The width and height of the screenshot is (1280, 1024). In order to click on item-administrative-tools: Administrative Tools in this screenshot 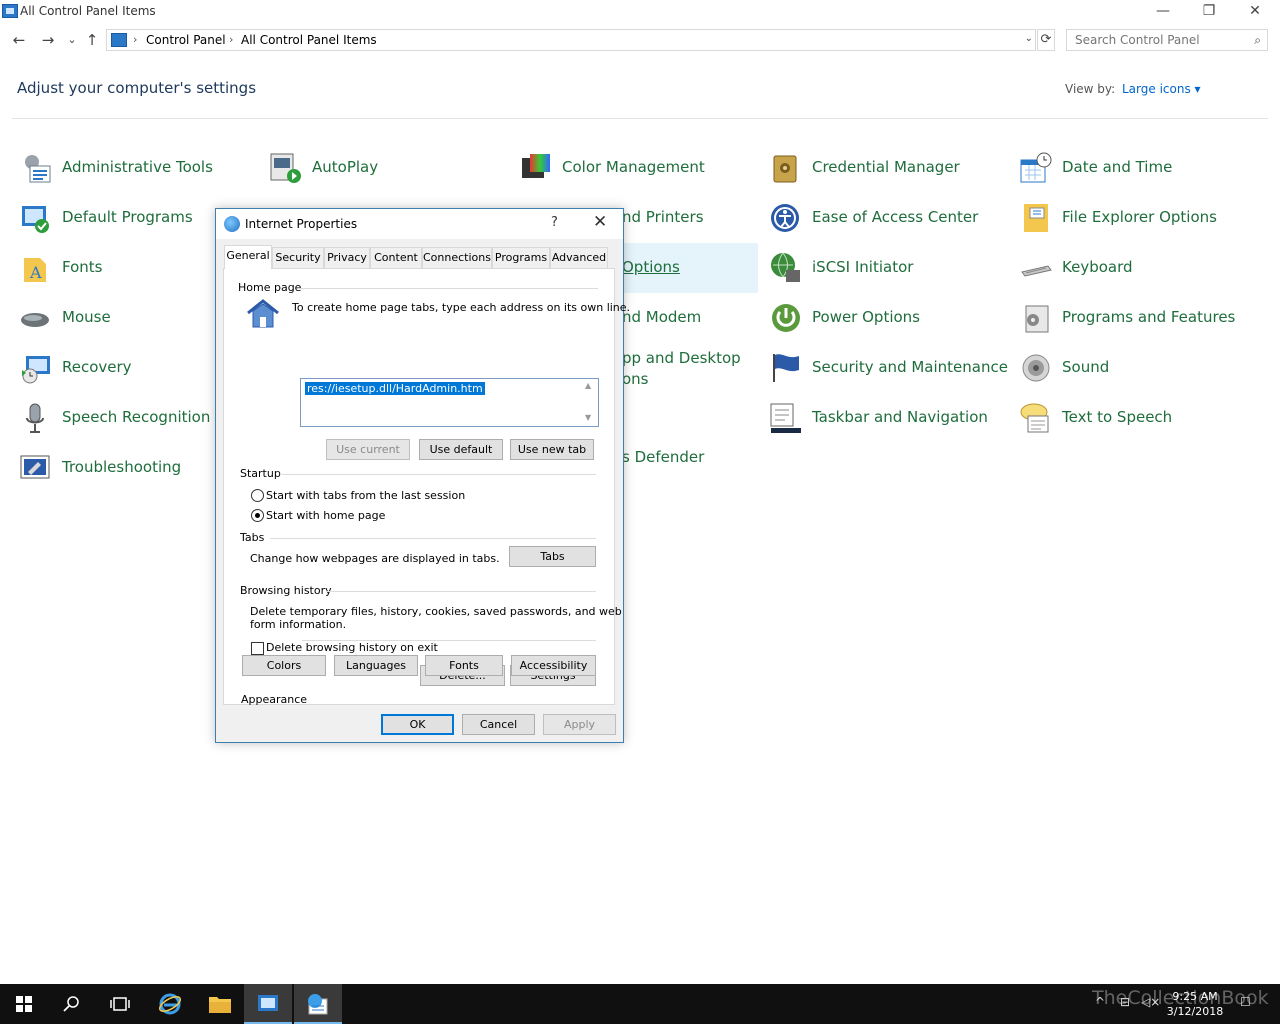, I will do `click(140, 168)`.